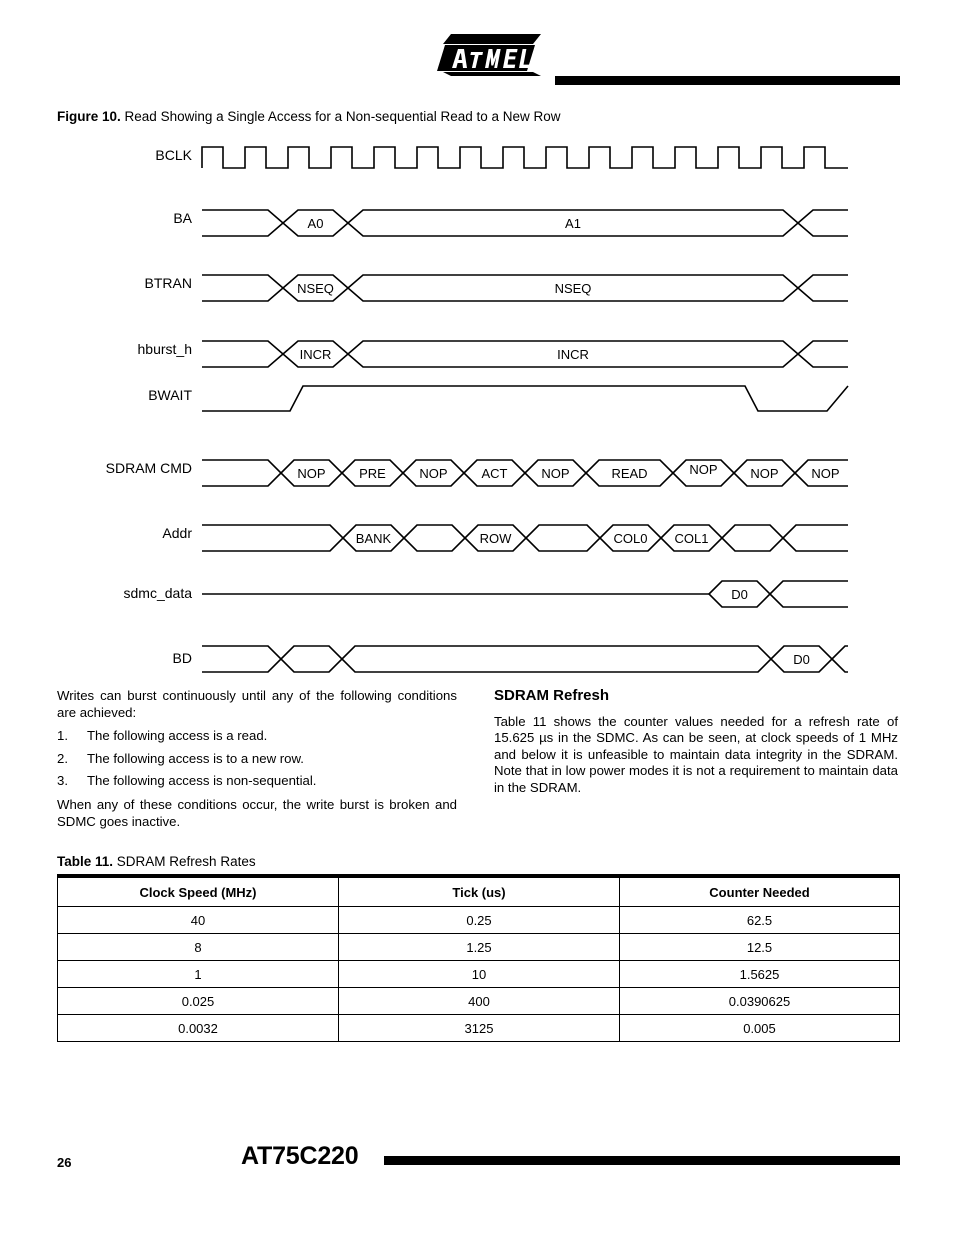  What do you see at coordinates (177, 736) in the screenshot?
I see `list-item-text: The following access is a read.` at bounding box center [177, 736].